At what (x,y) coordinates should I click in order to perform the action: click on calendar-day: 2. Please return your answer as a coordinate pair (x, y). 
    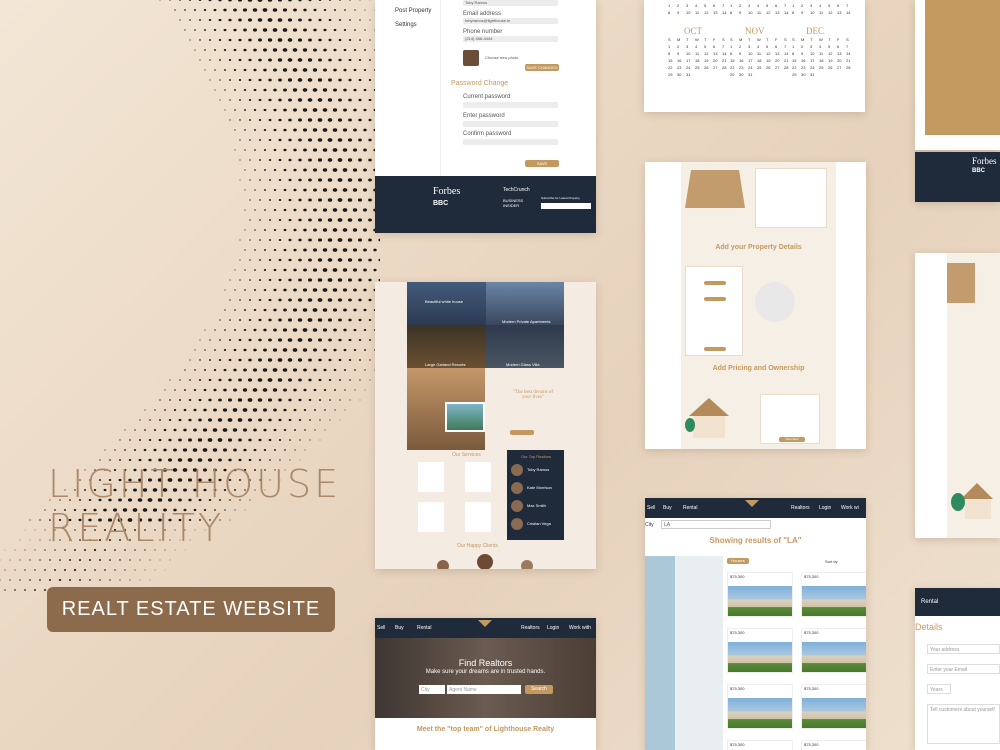
    Looking at the image, I should click on (742, 5).